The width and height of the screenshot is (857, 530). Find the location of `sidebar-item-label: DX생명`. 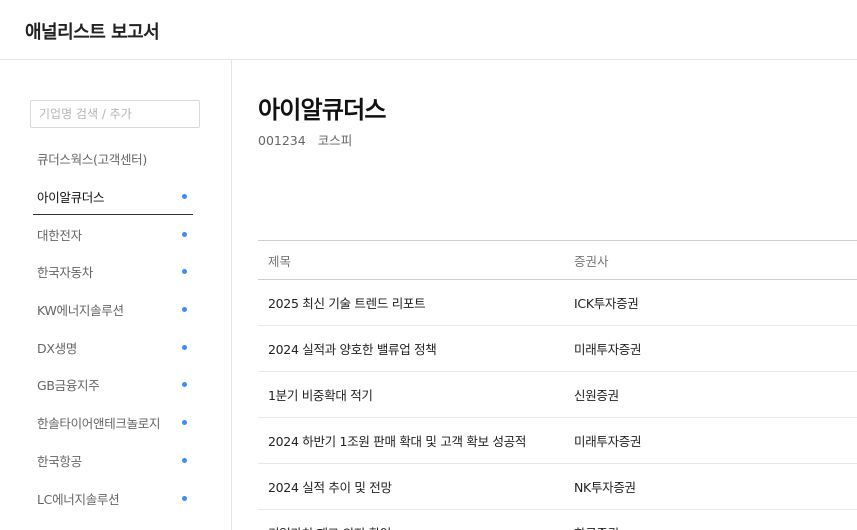

sidebar-item-label: DX생명 is located at coordinates (57, 348).